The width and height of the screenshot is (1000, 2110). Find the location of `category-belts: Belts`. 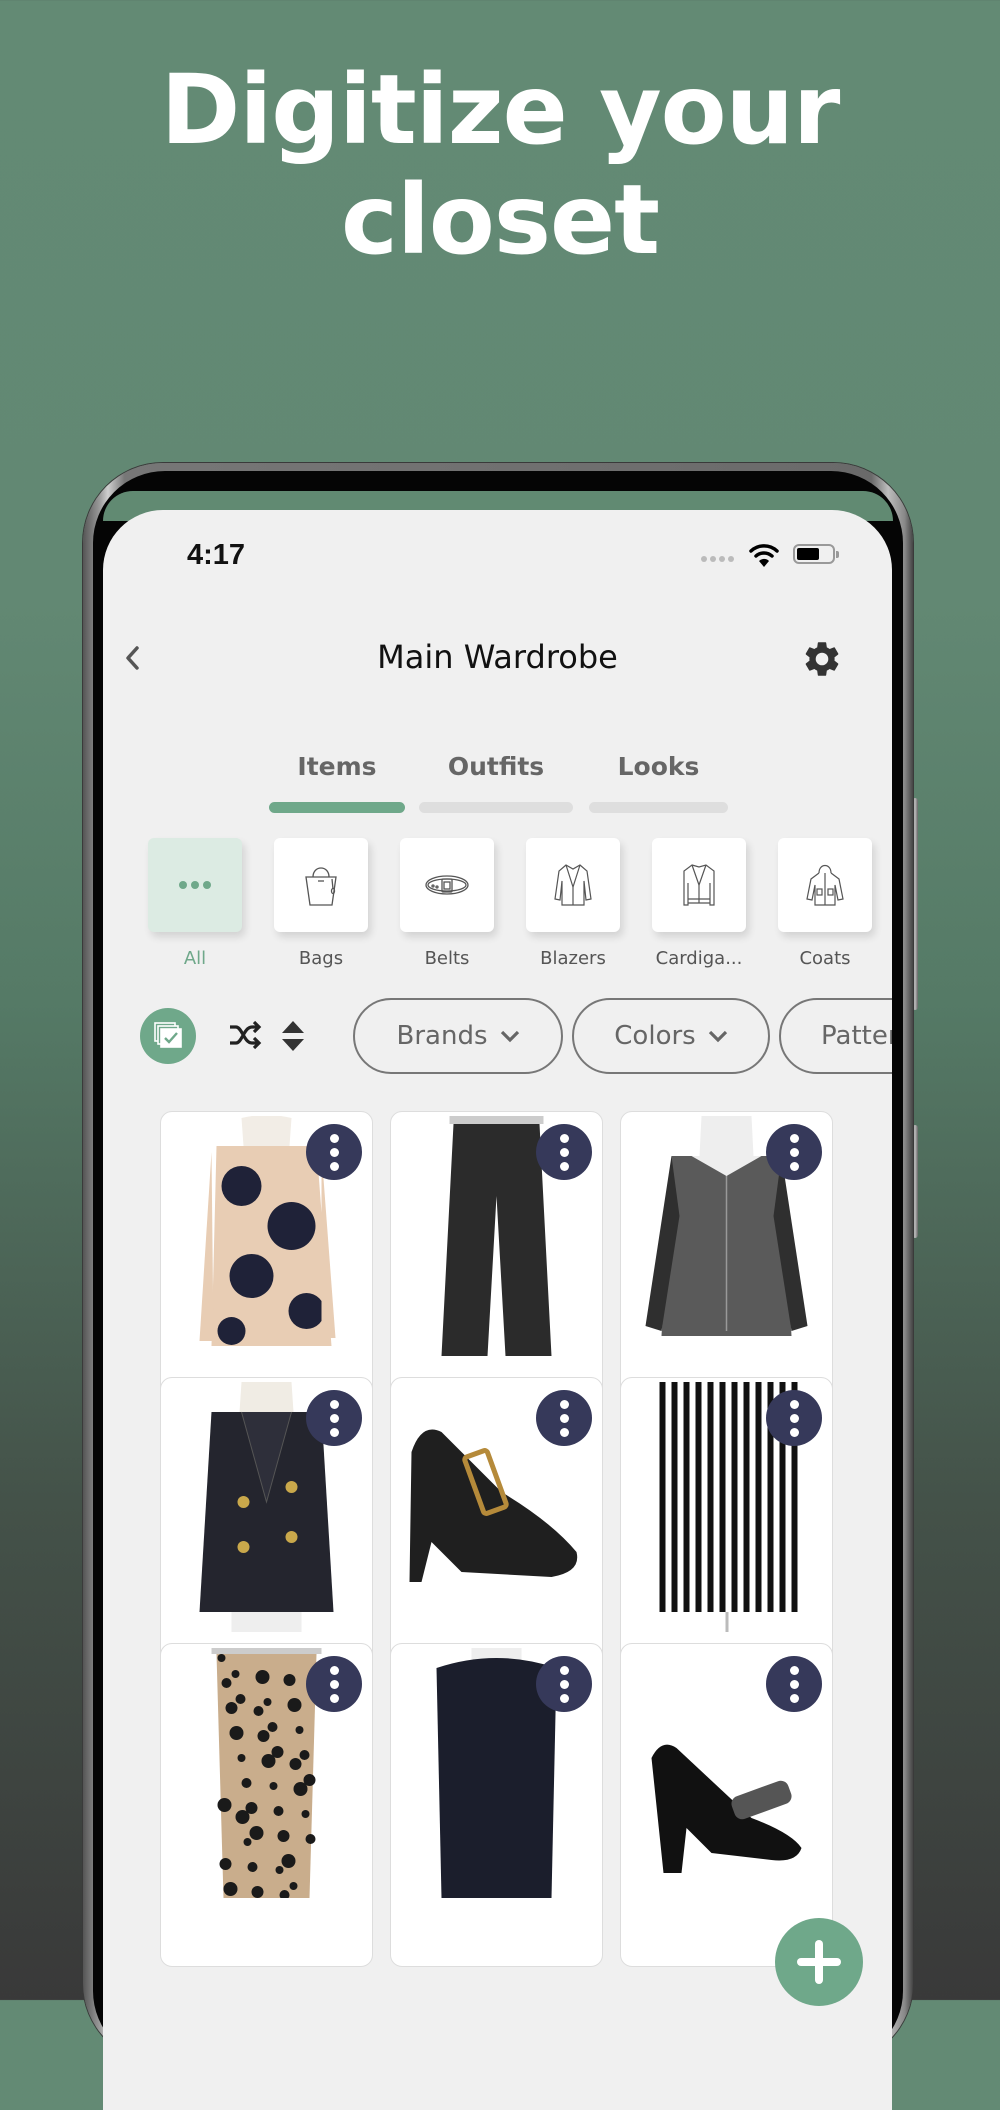

category-belts: Belts is located at coordinates (447, 903).